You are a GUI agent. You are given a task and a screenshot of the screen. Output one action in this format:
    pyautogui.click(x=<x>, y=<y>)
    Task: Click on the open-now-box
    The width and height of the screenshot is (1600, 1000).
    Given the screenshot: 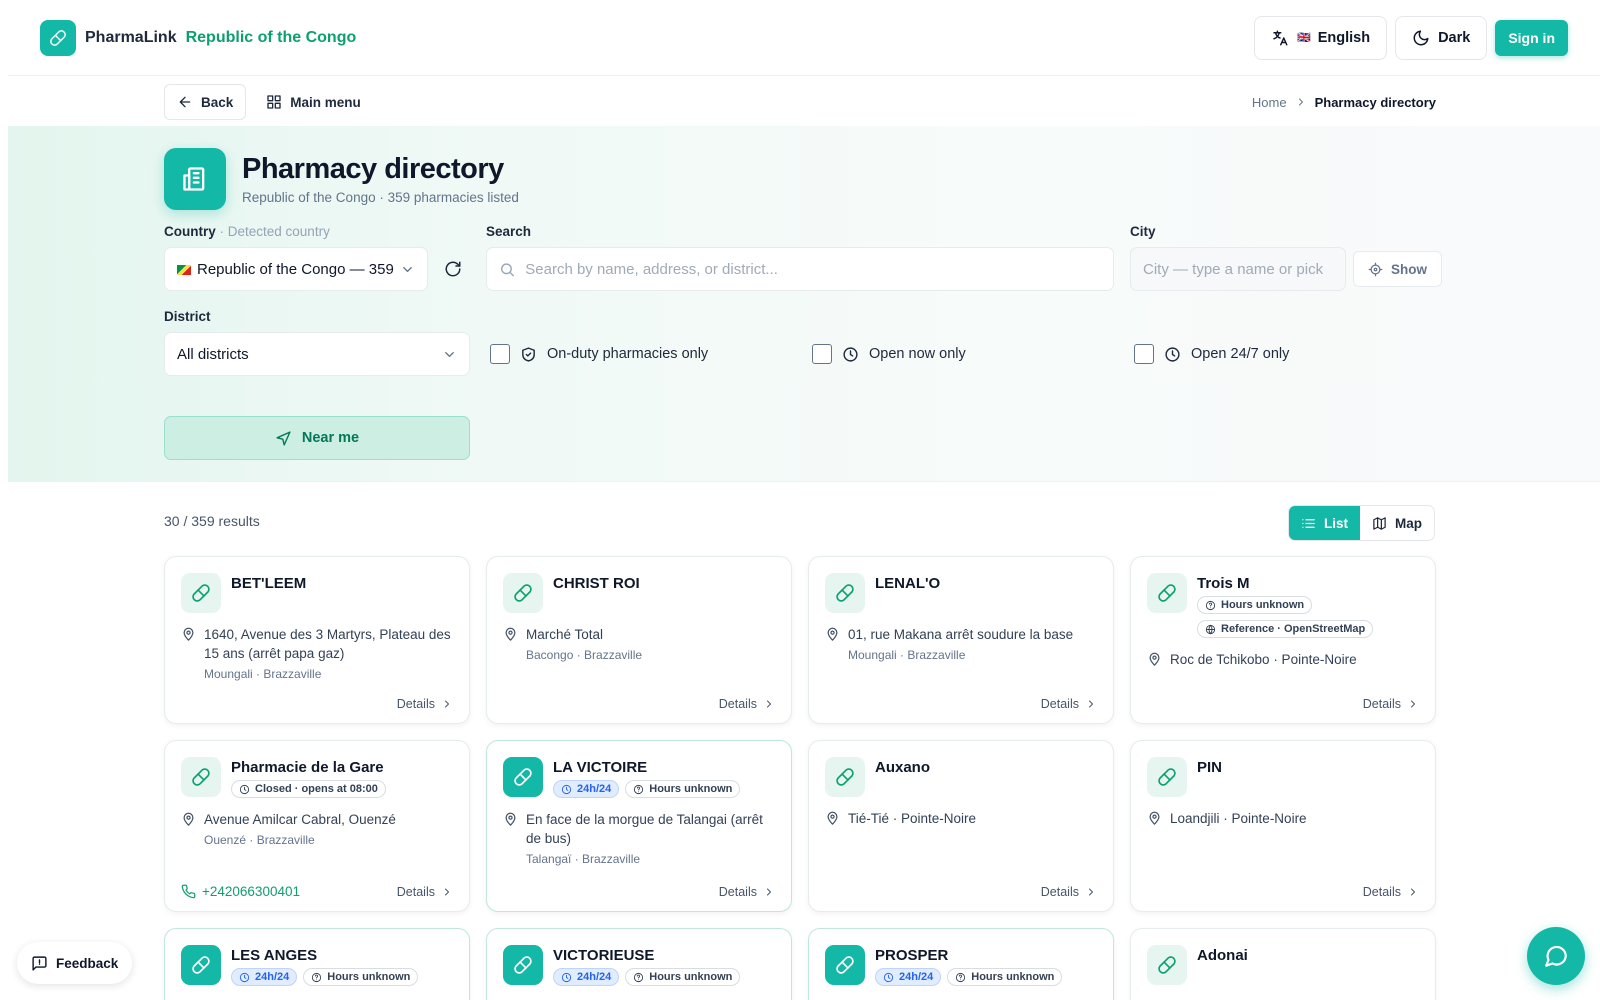 What is the action you would take?
    pyautogui.click(x=822, y=354)
    